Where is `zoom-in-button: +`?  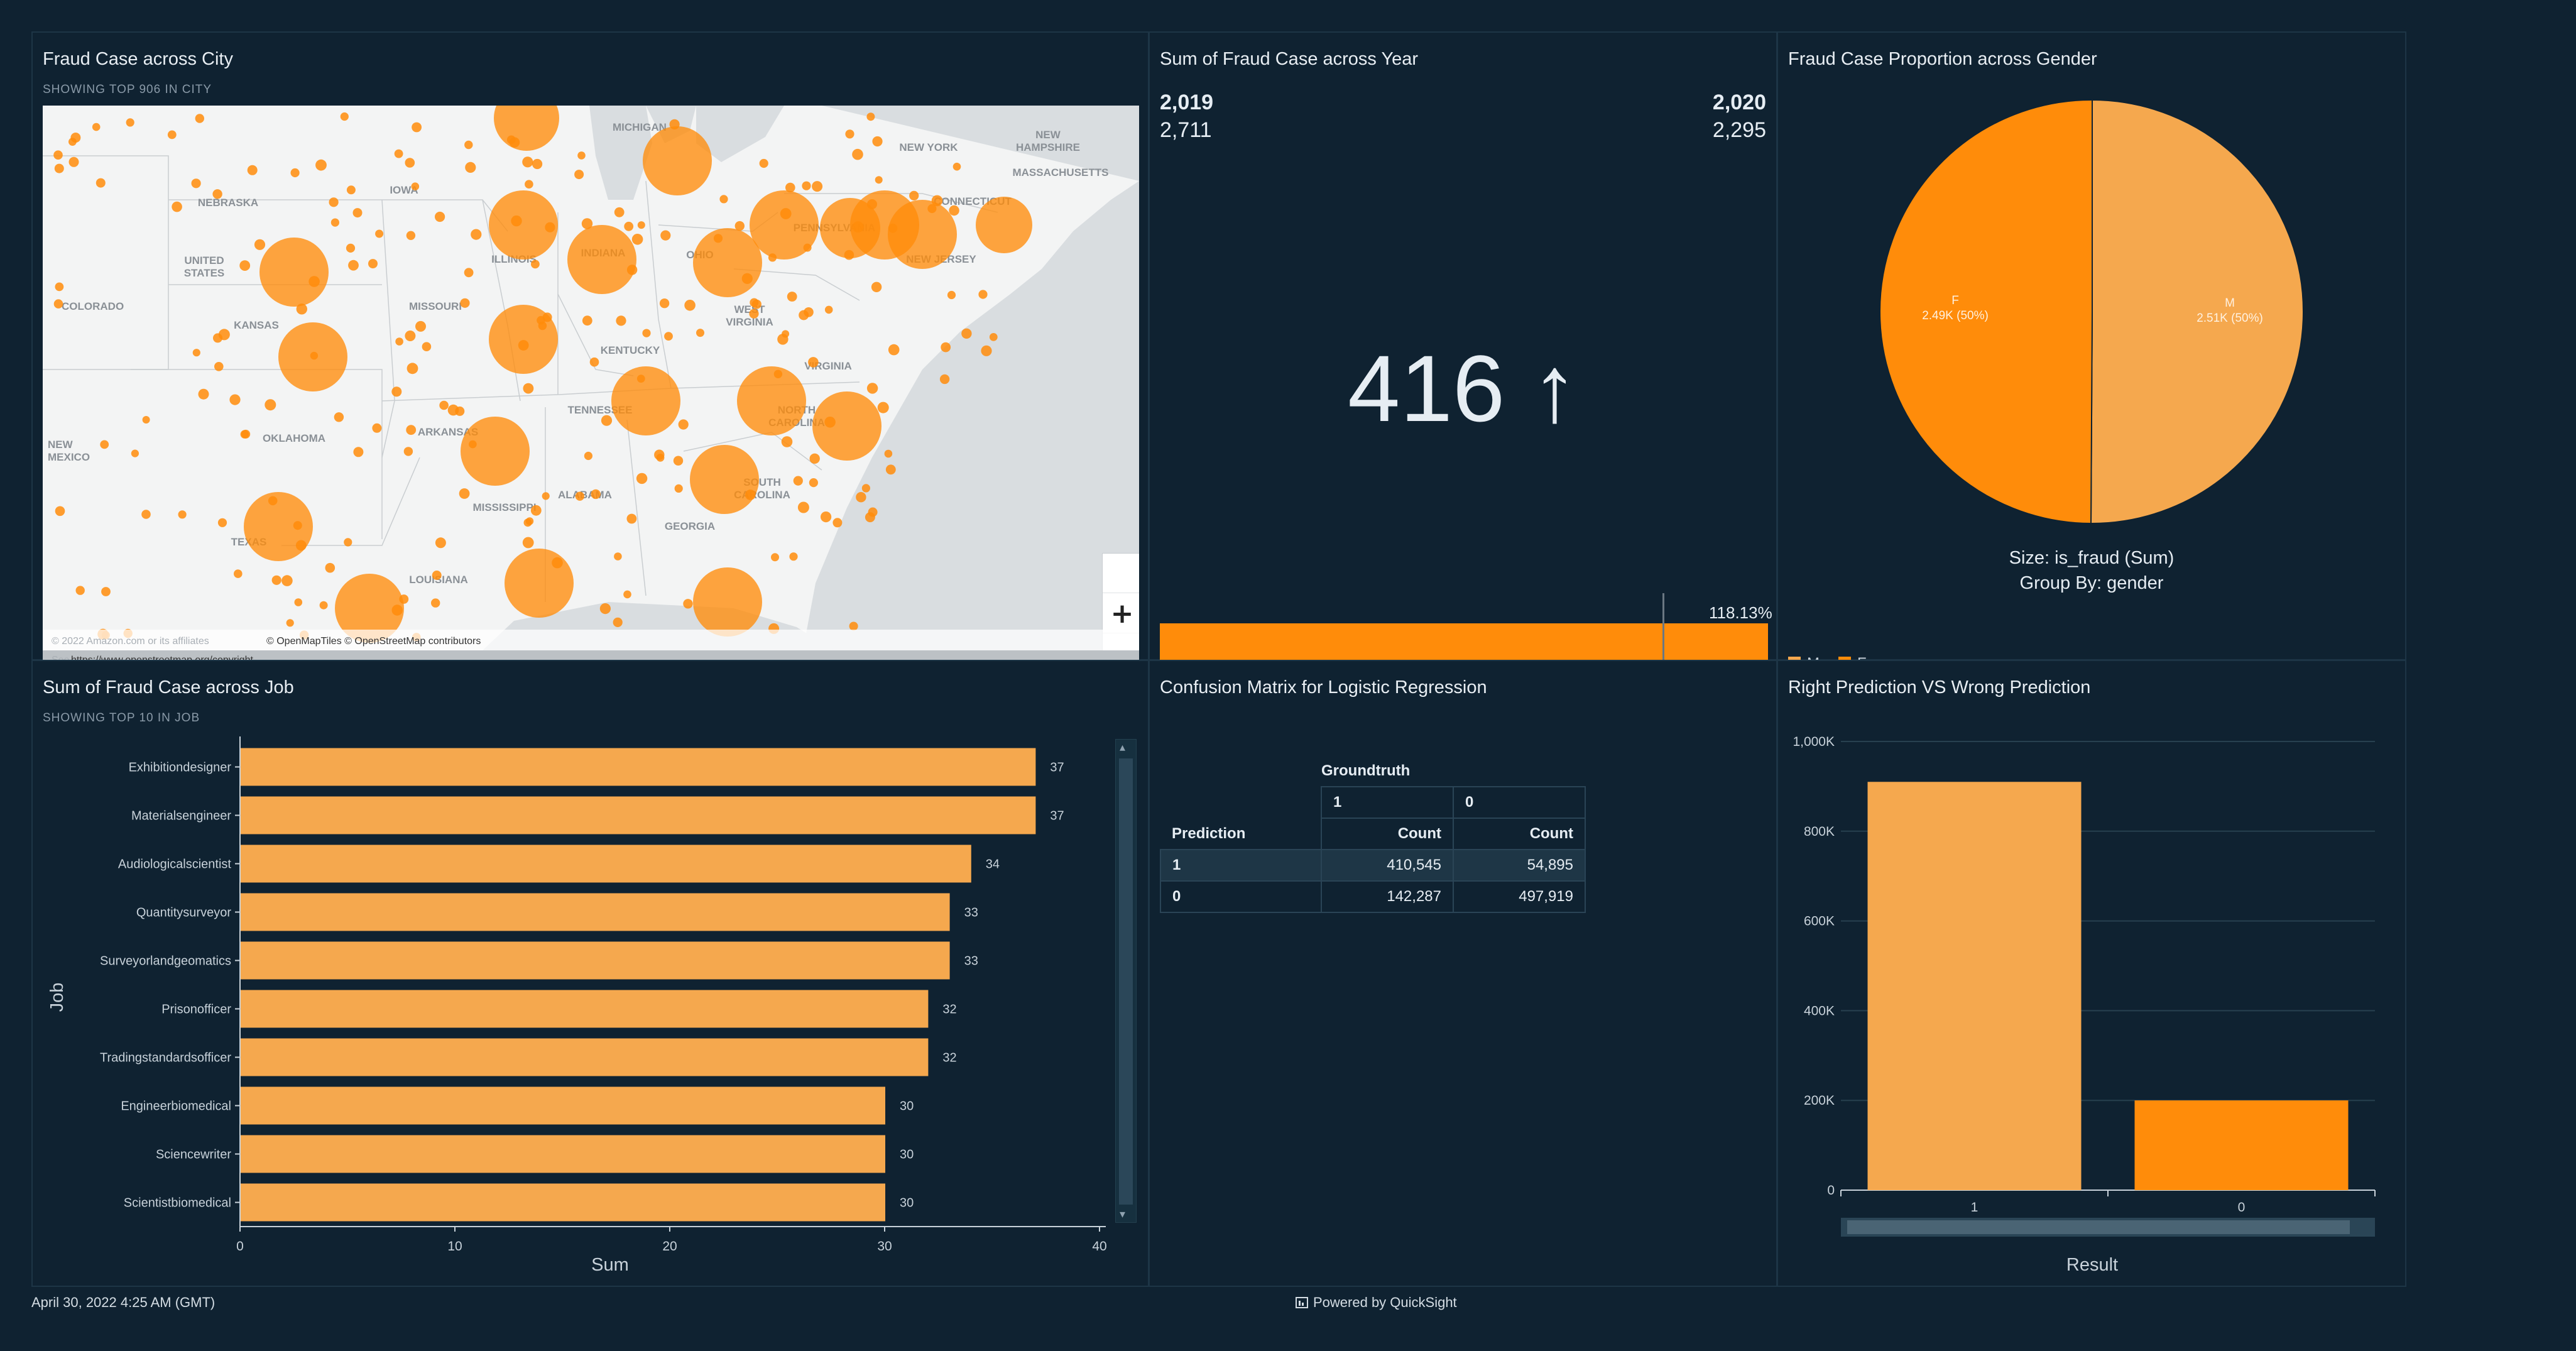 zoom-in-button: + is located at coordinates (1121, 613).